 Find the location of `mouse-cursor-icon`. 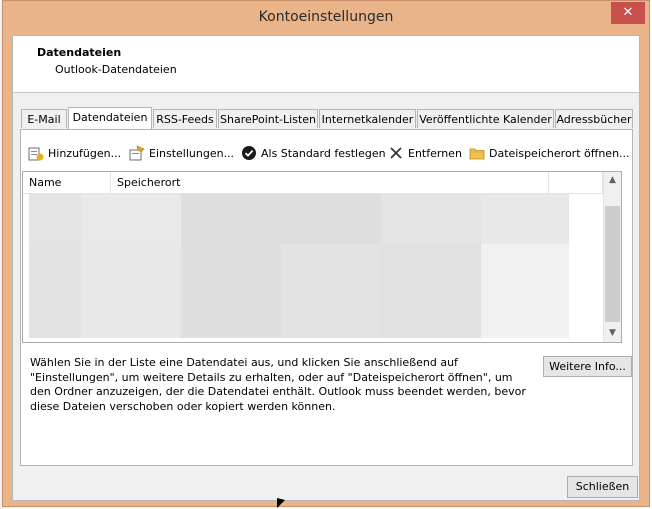

mouse-cursor-icon is located at coordinates (281, 503).